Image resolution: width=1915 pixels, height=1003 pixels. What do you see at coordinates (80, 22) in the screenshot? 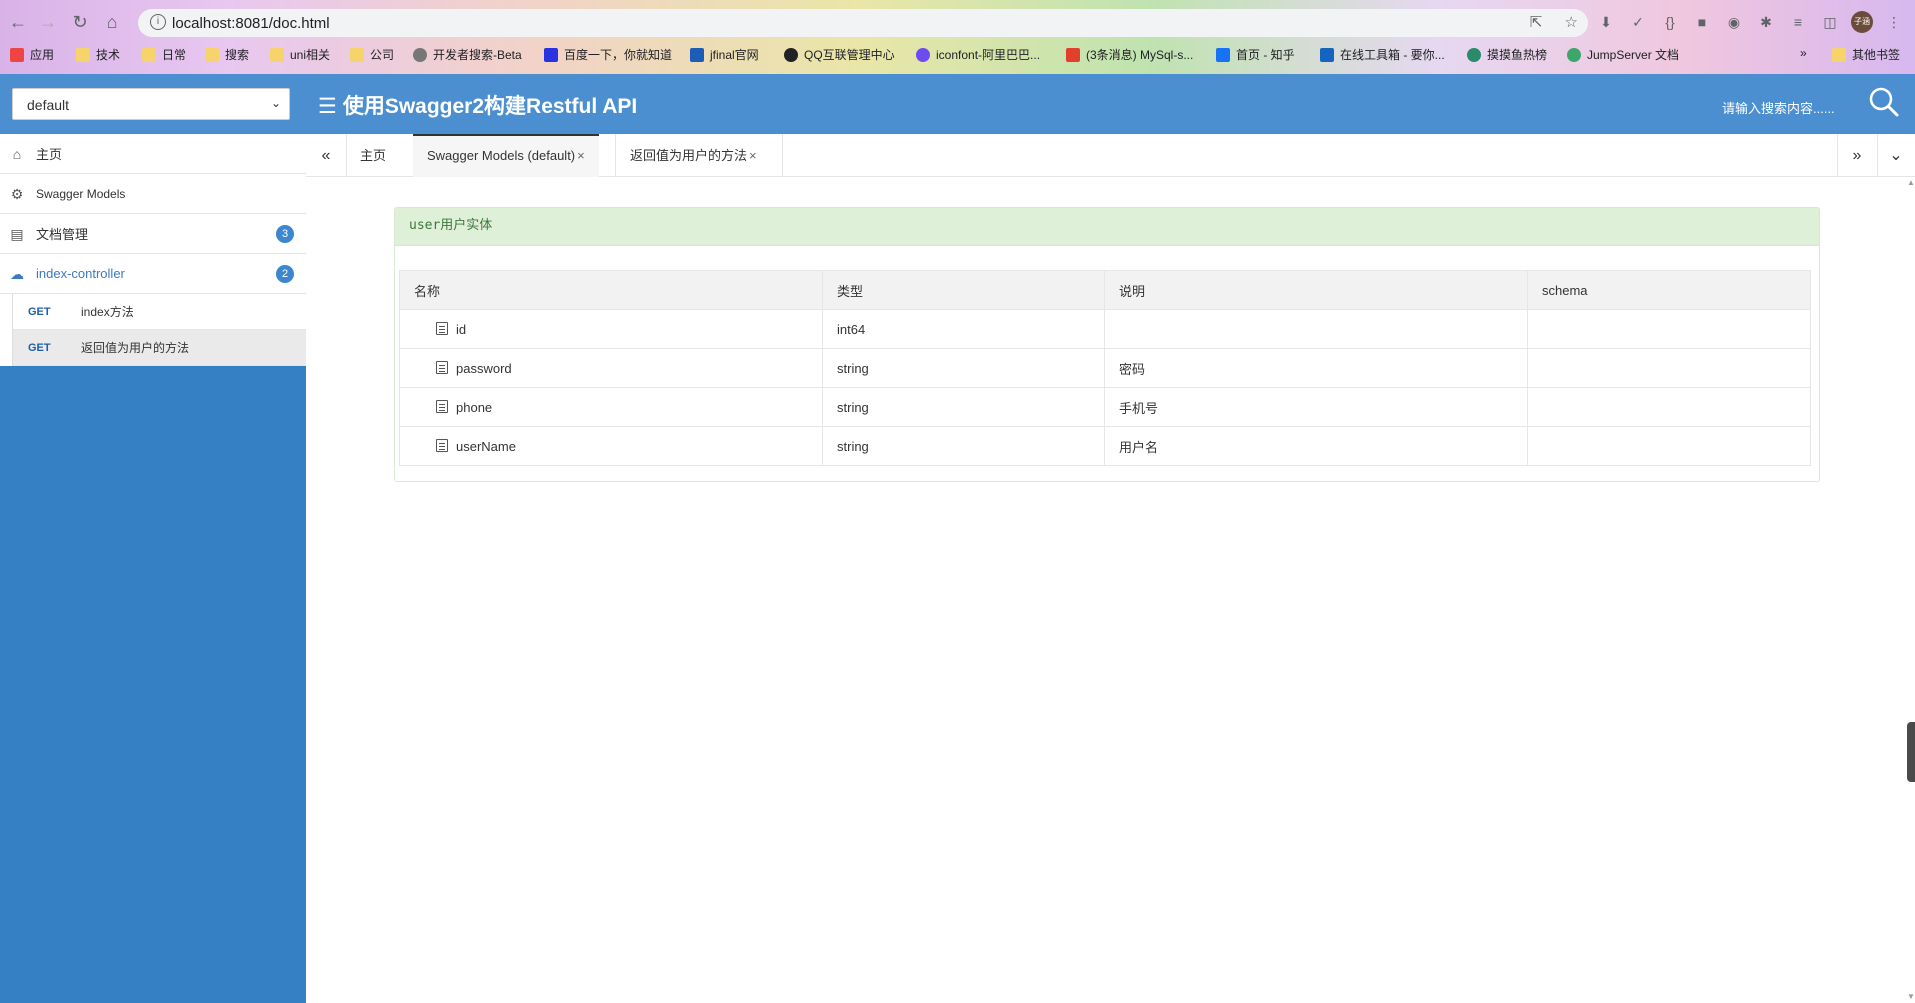
I see `reload-icon: ↻` at bounding box center [80, 22].